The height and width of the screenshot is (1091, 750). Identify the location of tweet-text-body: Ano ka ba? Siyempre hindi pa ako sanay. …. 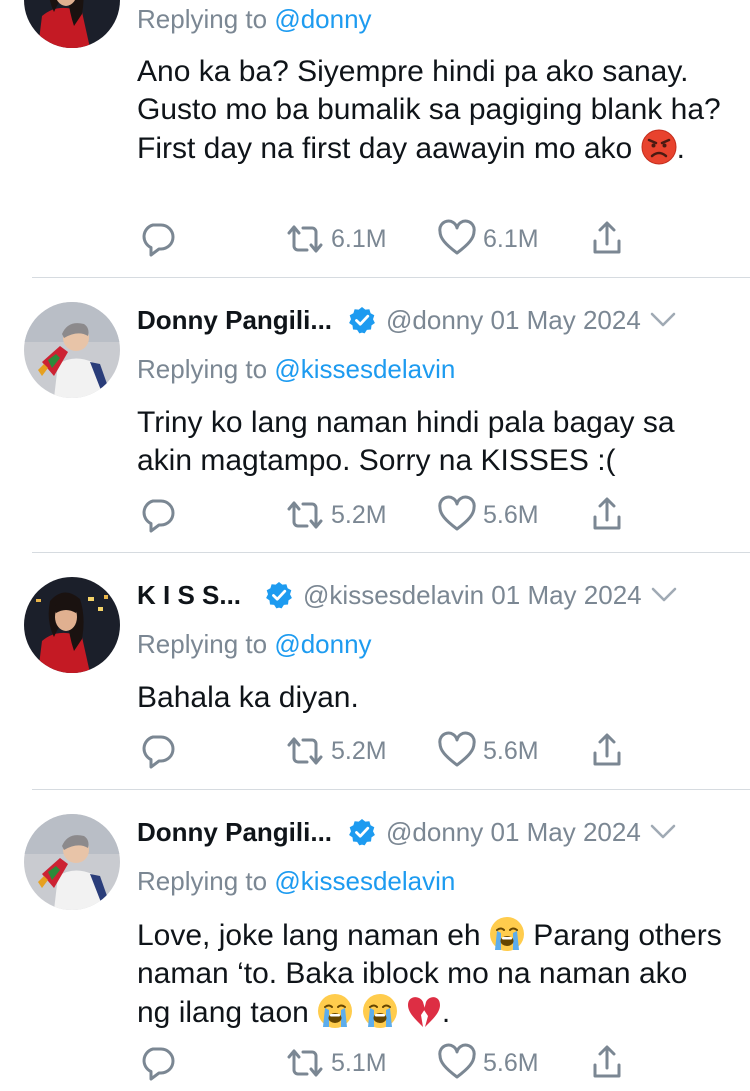
(429, 110).